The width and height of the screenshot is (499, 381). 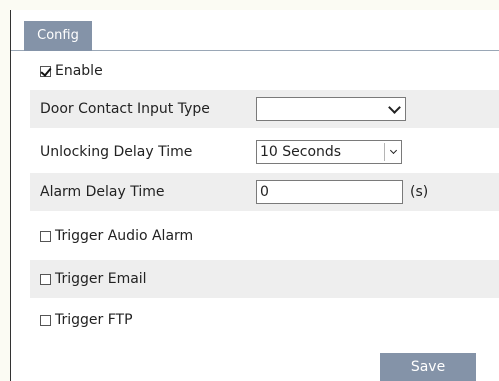 I want to click on trigger-ftp-checkbox: Trigger FTP, so click(x=86, y=320).